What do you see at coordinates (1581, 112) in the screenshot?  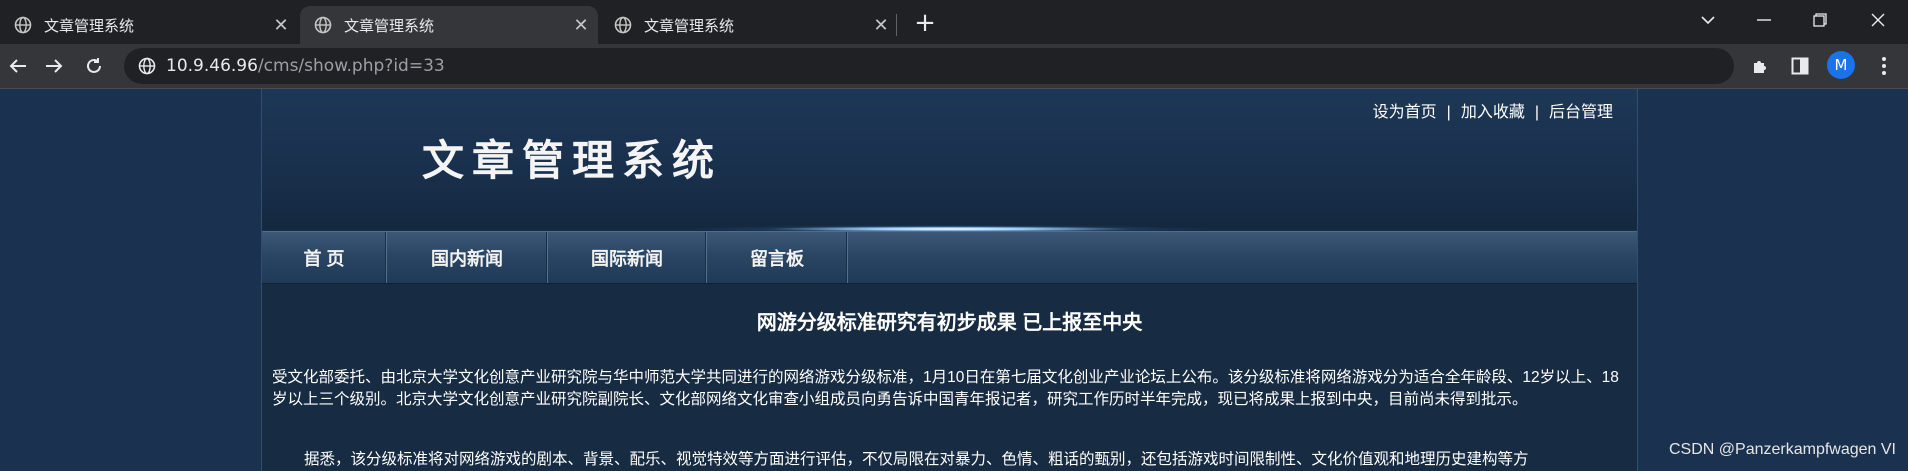 I see `admin-link: 后台管理` at bounding box center [1581, 112].